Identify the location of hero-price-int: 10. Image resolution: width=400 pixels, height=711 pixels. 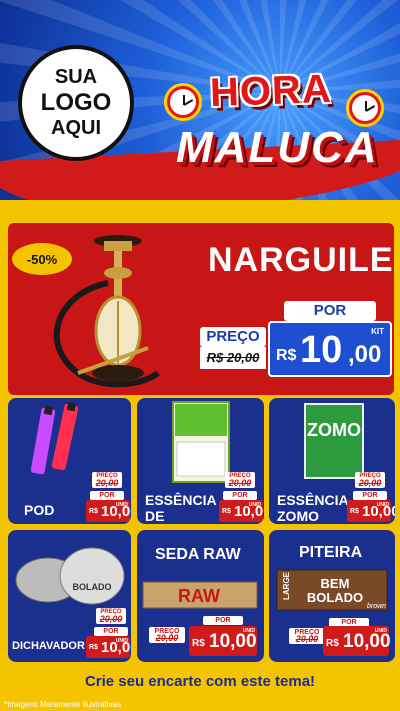
(321, 350).